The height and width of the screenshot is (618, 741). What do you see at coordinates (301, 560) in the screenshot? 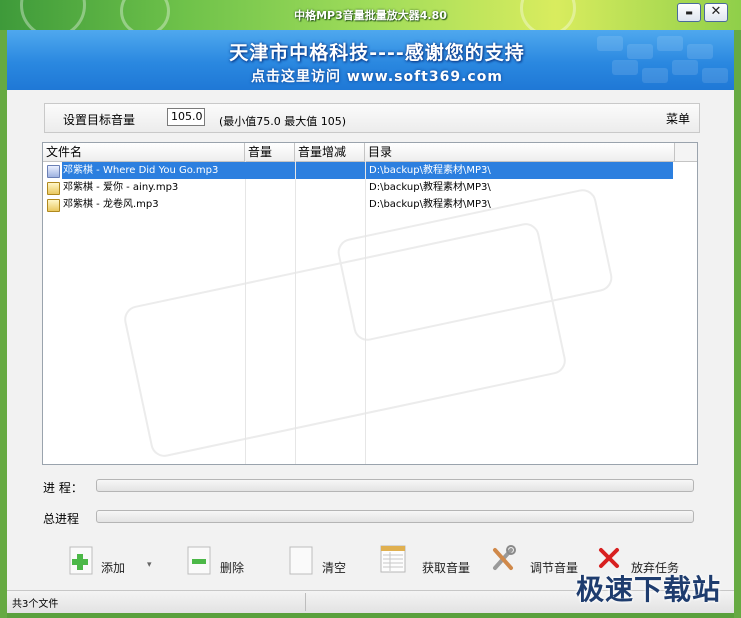
I see `clear-icon` at bounding box center [301, 560].